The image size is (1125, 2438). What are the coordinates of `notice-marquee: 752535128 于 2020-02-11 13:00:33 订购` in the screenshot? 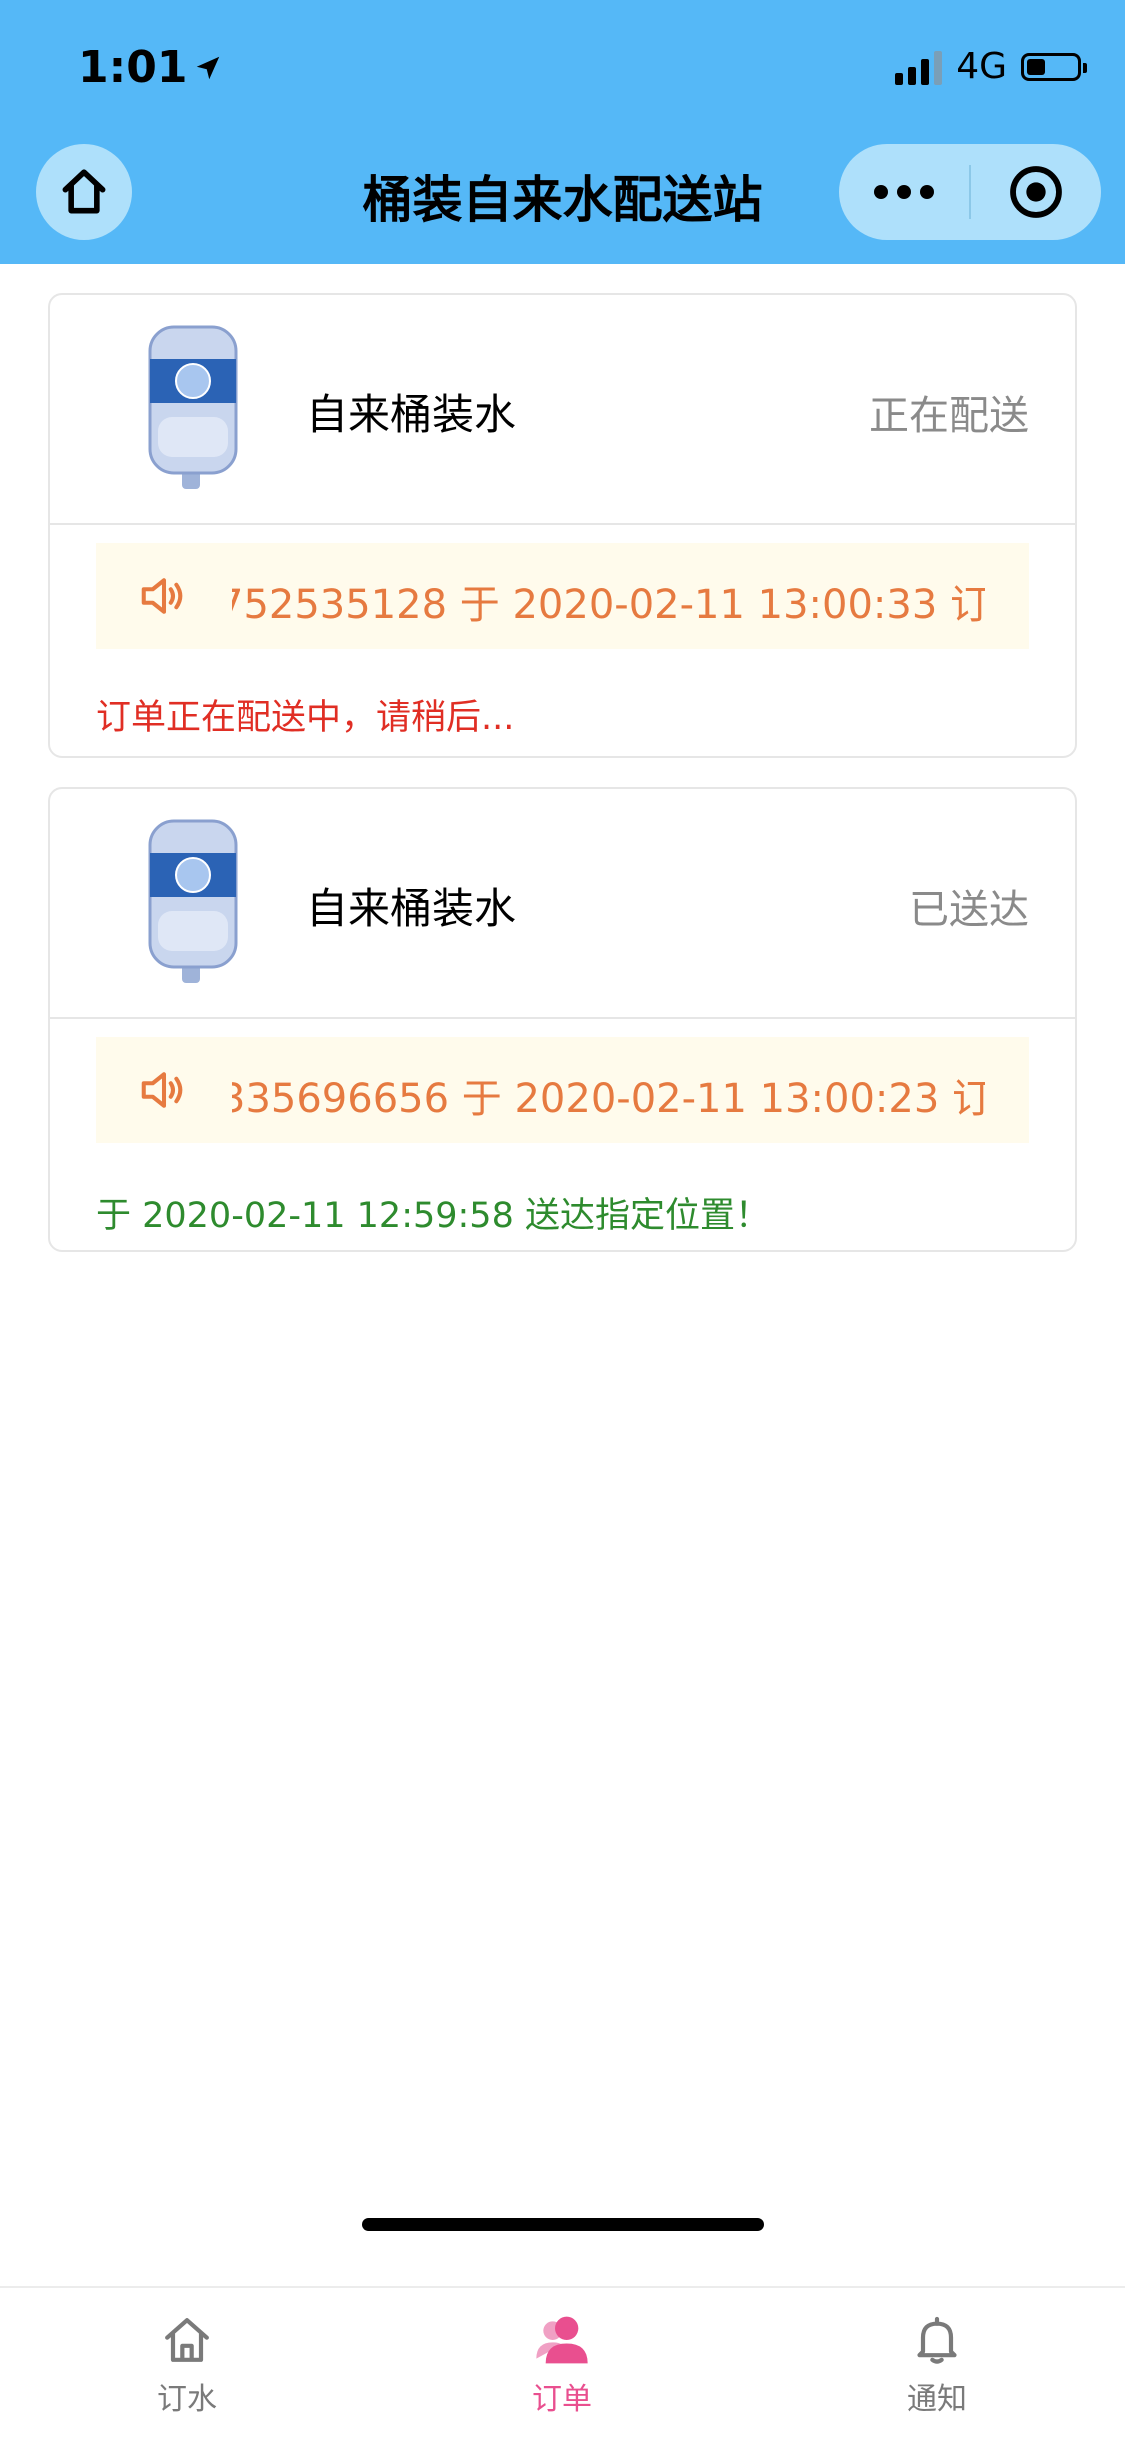 It's located at (608, 596).